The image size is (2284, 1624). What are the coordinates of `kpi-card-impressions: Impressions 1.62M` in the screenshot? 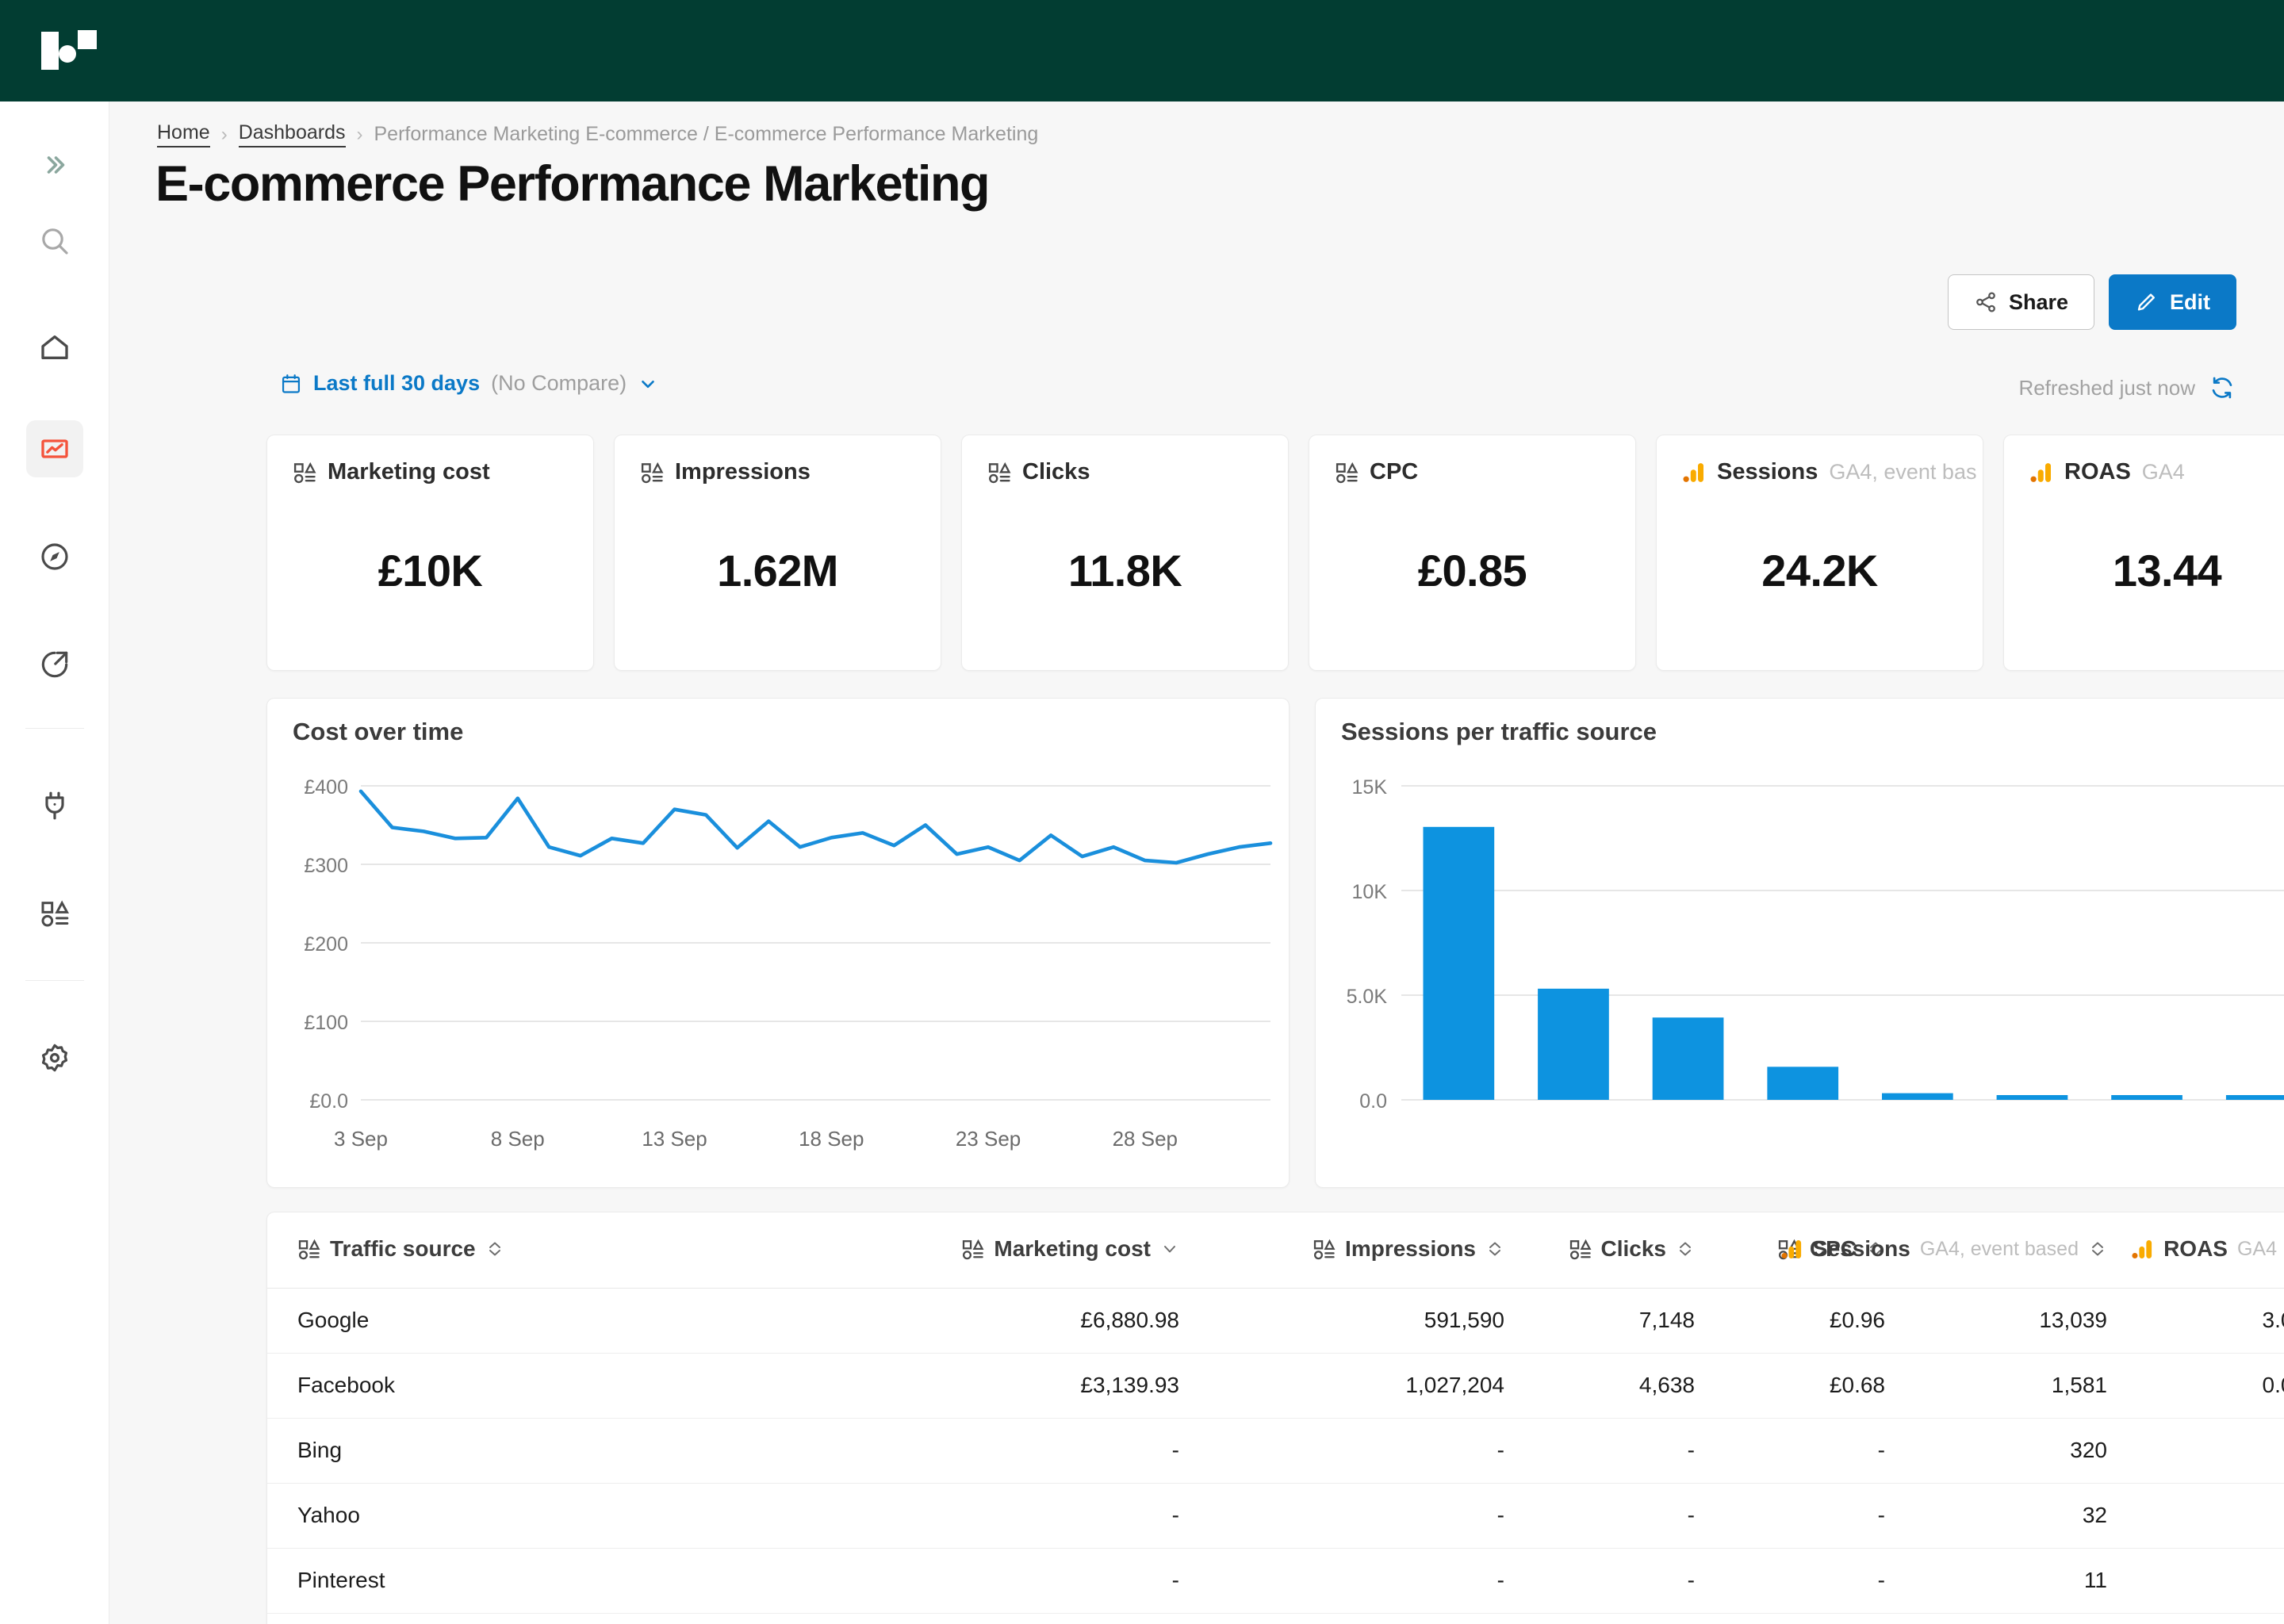 It's located at (777, 553).